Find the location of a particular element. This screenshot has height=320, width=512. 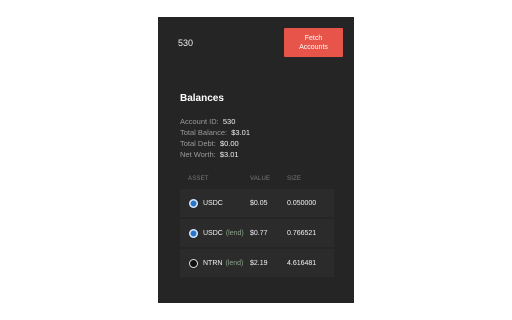

size-cell: 0.050000 is located at coordinates (302, 203).